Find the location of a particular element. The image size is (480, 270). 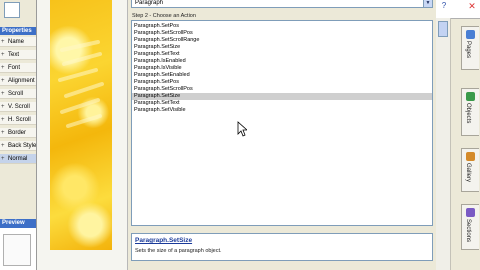

tab-label: Sections is located at coordinates (468, 231).